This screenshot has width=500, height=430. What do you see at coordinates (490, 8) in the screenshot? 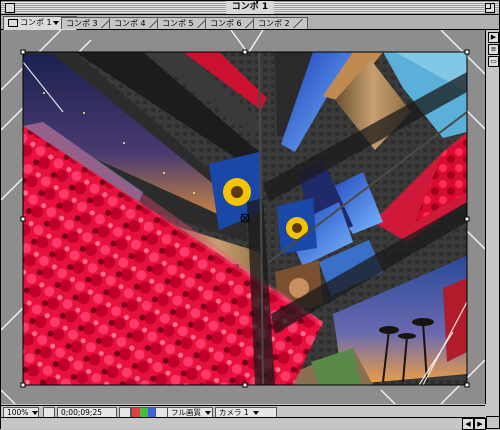
I see `zoom-box` at bounding box center [490, 8].